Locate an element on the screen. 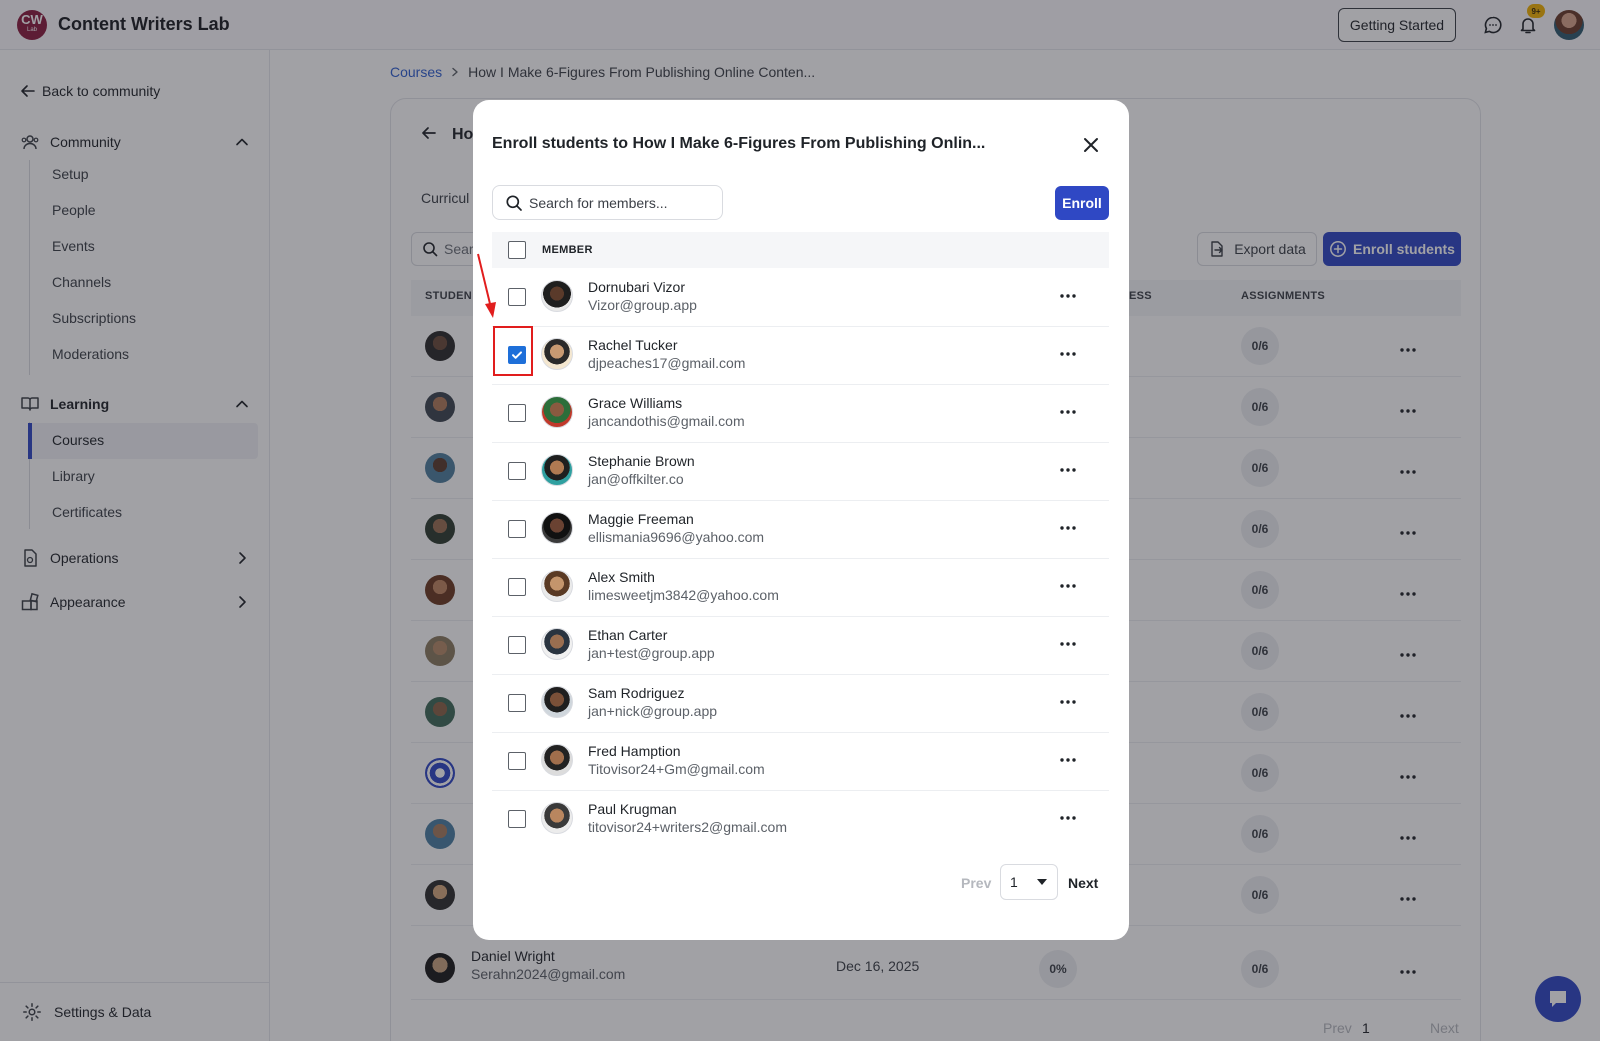 This screenshot has height=1041, width=1600. member-name: Grace Williams is located at coordinates (635, 403).